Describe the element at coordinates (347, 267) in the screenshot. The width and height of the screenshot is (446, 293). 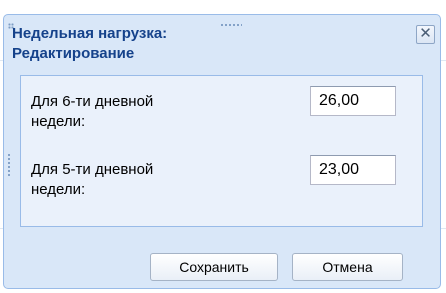
I see `cancel-button: Отмена` at that location.